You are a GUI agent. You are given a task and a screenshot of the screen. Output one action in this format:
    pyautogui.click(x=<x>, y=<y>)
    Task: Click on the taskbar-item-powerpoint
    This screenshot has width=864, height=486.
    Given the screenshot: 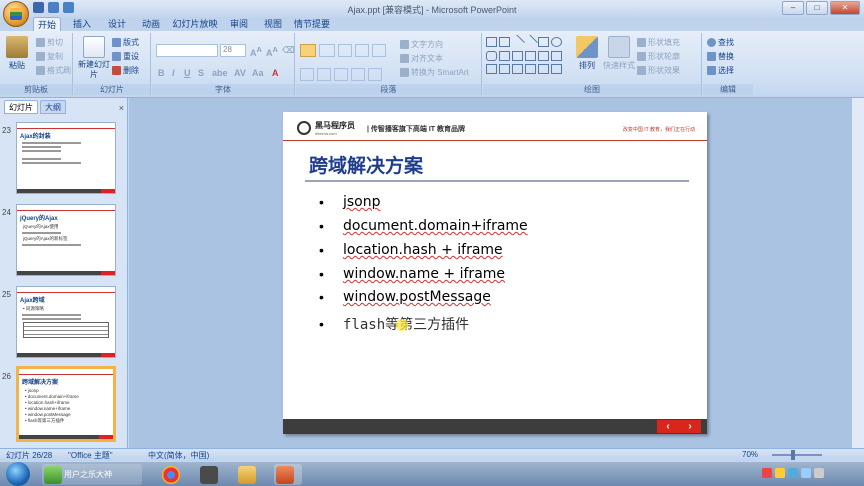 What is the action you would take?
    pyautogui.click(x=288, y=474)
    